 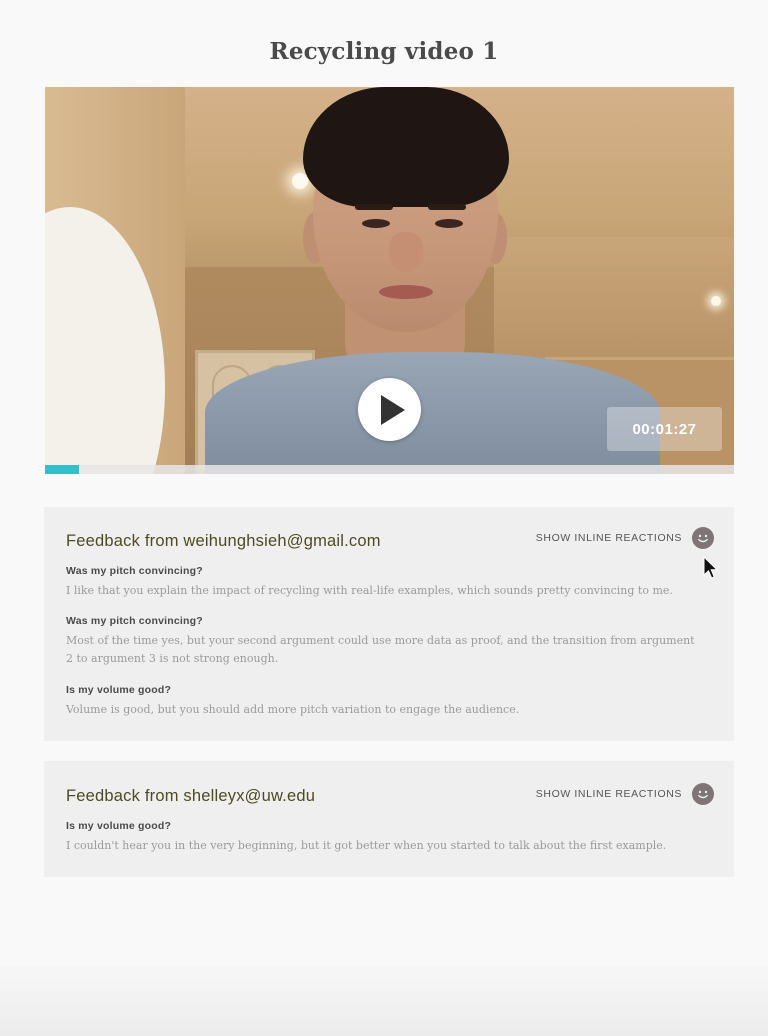 I want to click on presenter-mouth, so click(x=406, y=292).